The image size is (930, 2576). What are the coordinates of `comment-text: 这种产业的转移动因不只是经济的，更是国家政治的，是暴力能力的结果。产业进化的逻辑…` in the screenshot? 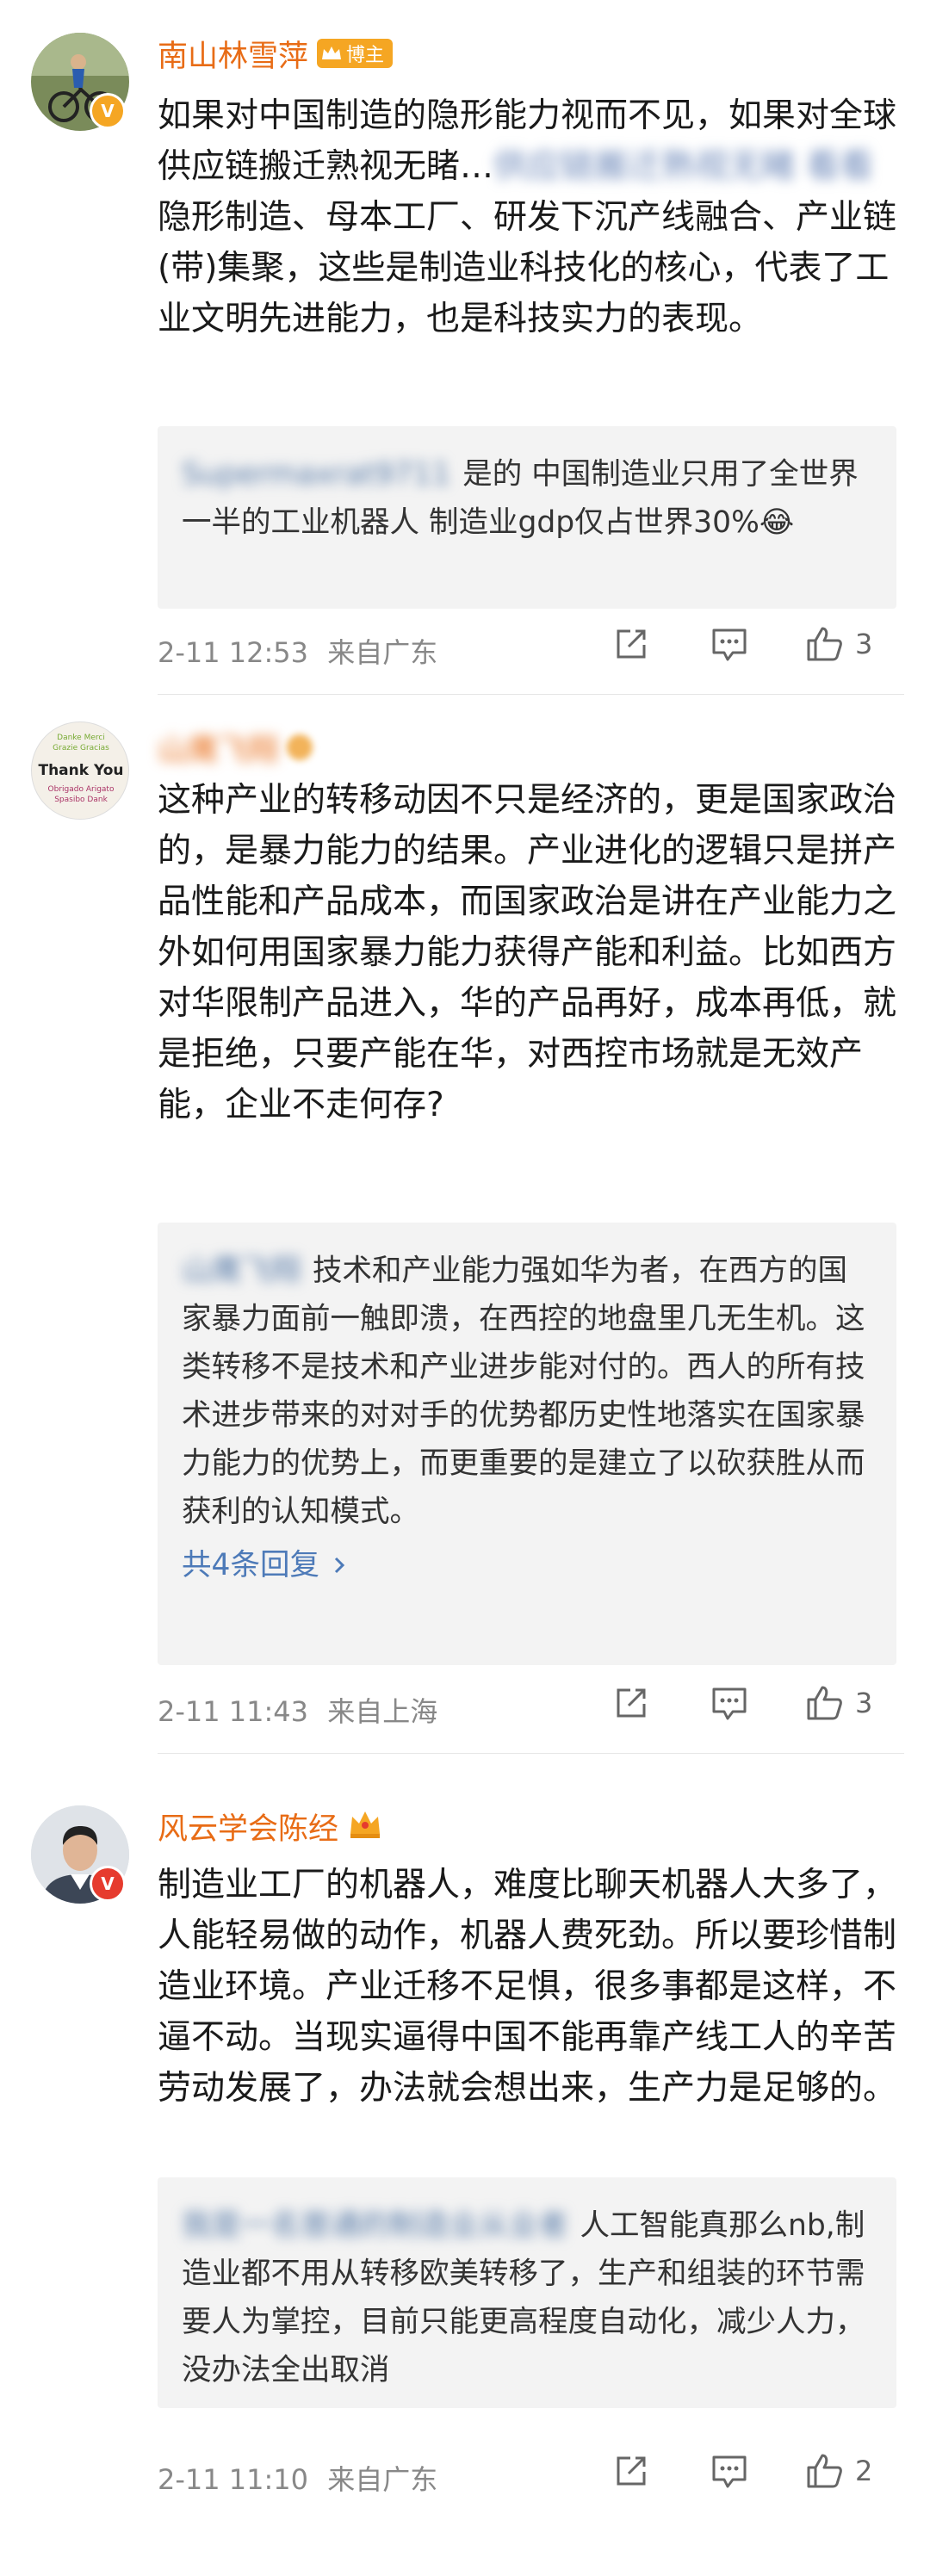 It's located at (528, 952).